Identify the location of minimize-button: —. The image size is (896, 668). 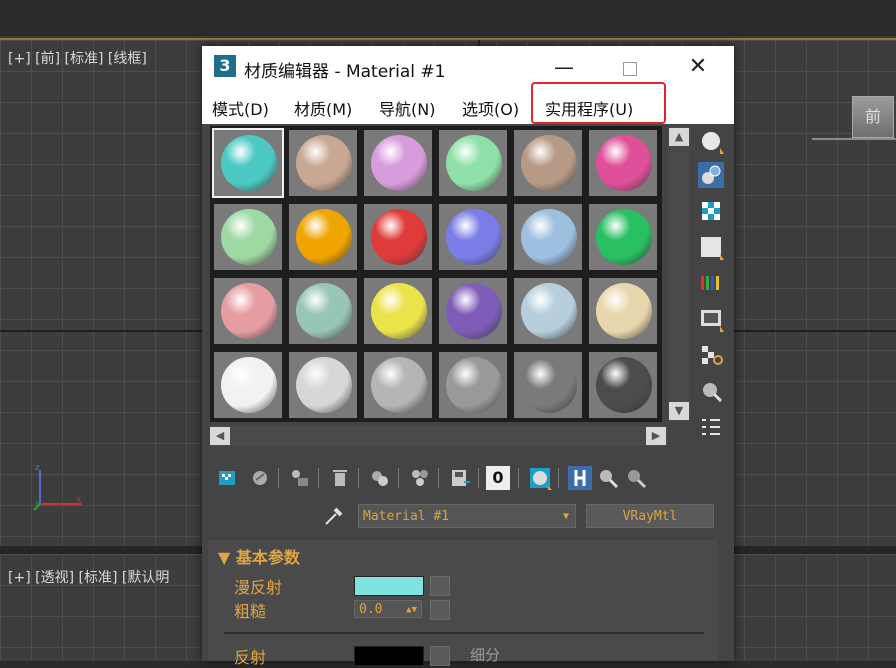
(564, 67).